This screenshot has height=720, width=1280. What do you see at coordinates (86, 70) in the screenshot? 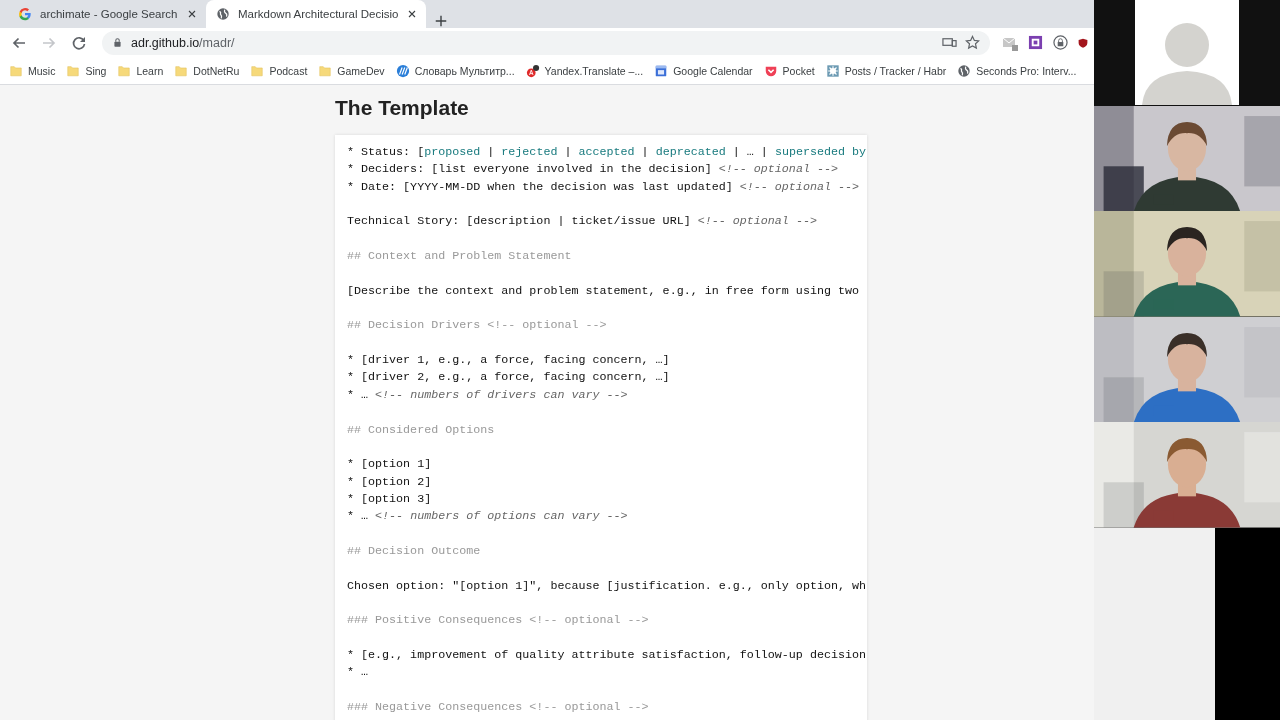
I see `bookmark: Sing` at bounding box center [86, 70].